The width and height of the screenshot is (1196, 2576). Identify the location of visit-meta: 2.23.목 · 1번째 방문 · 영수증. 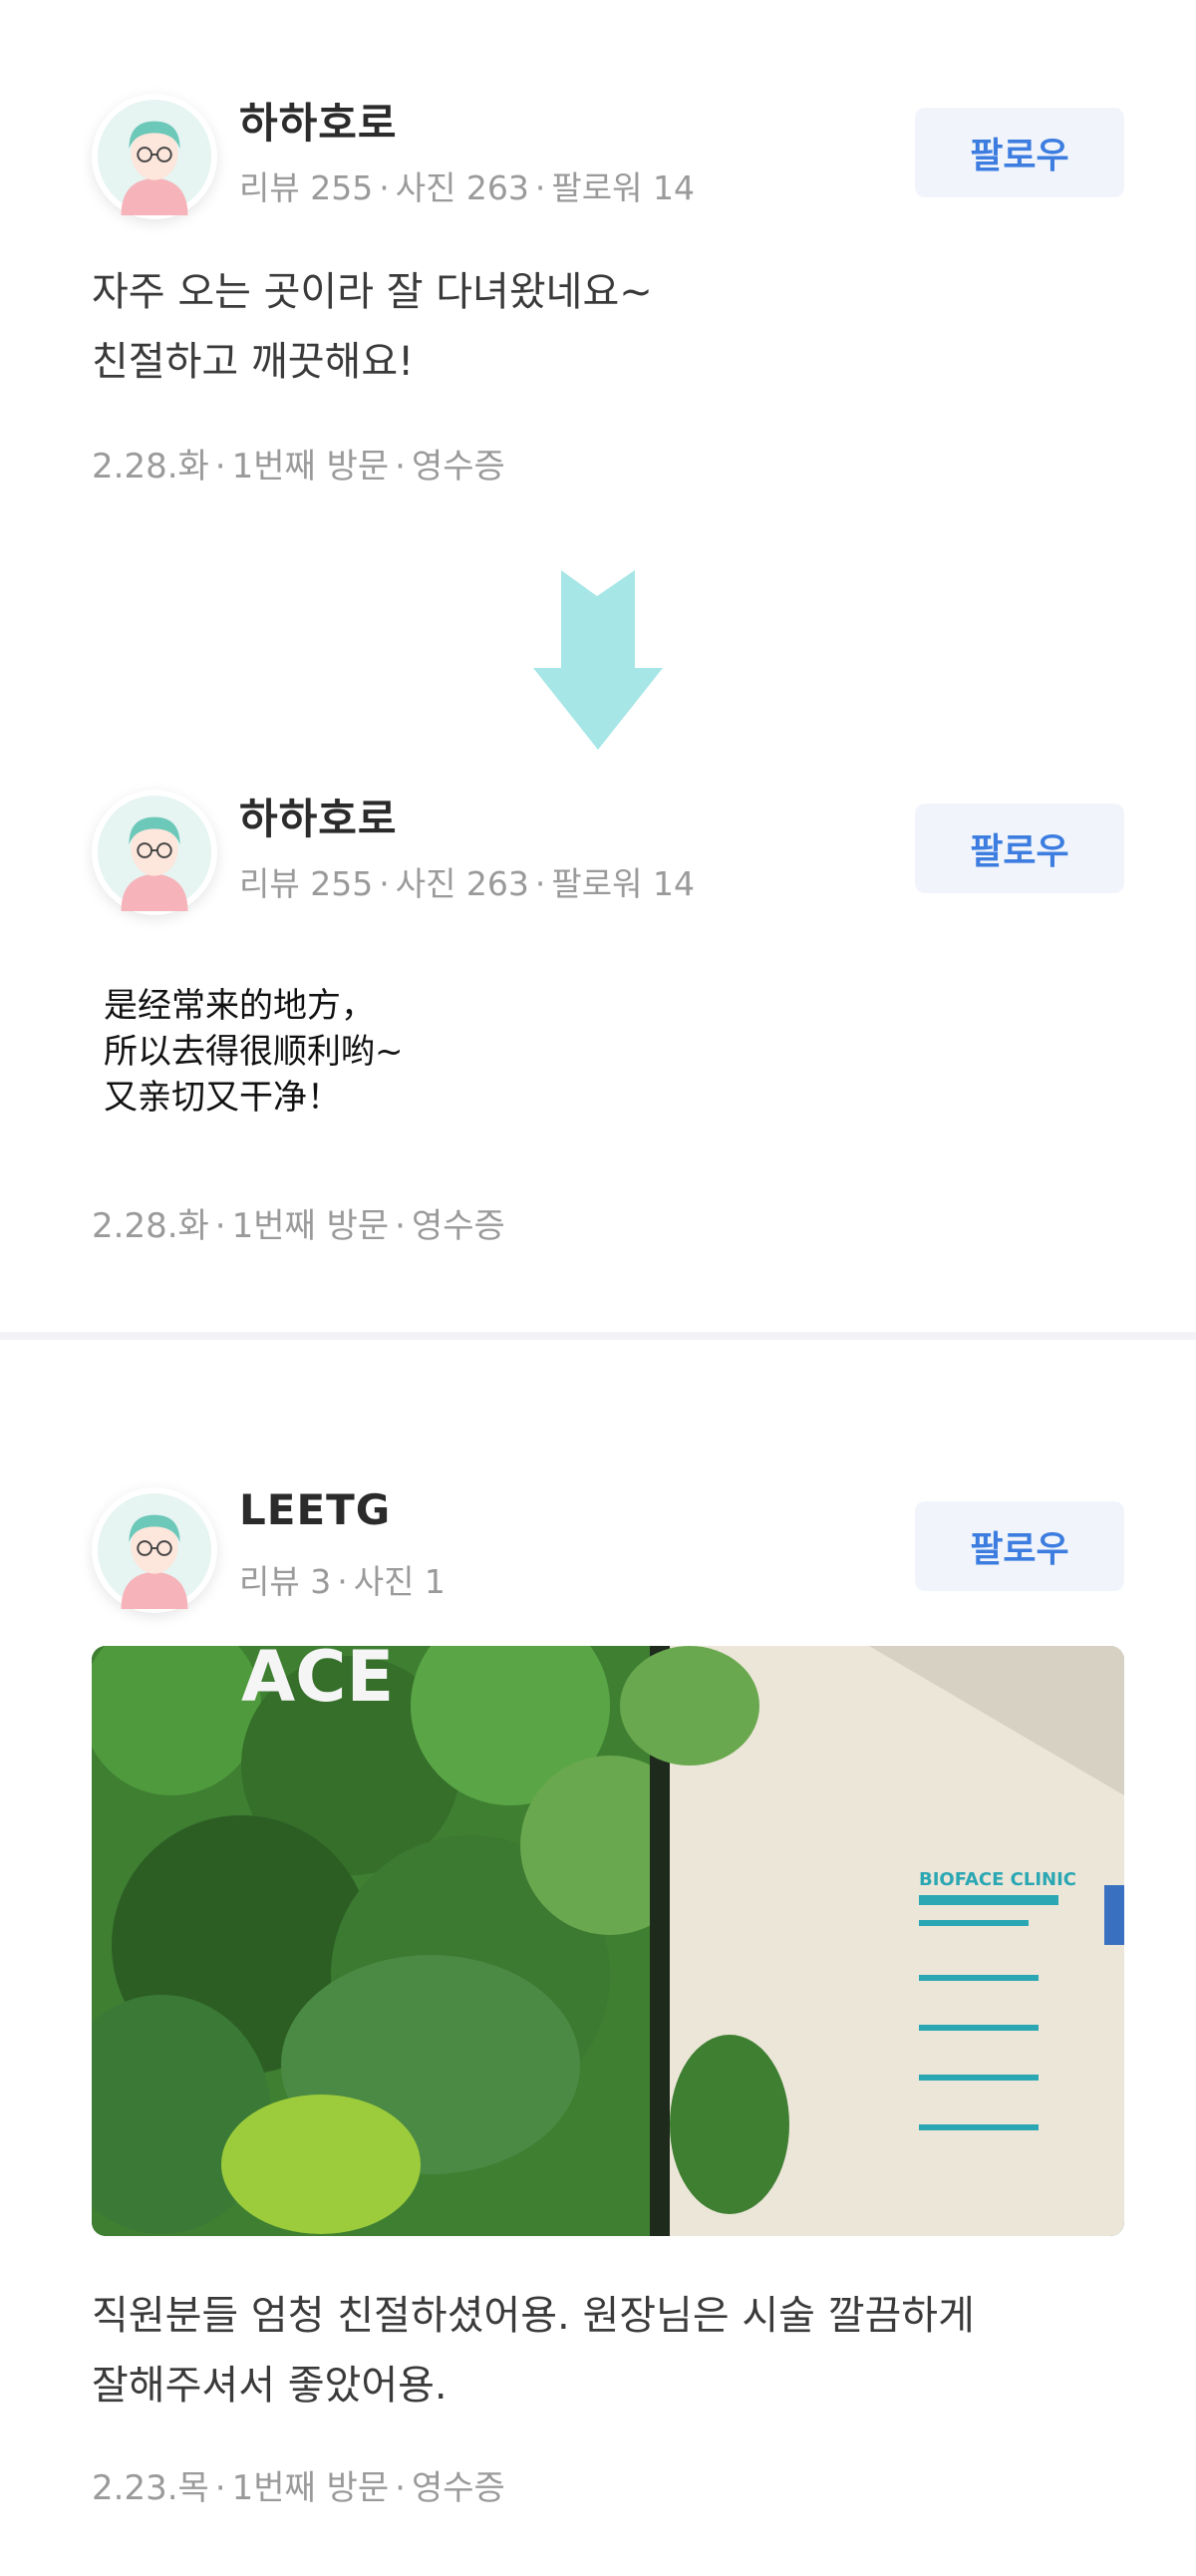
(298, 2488).